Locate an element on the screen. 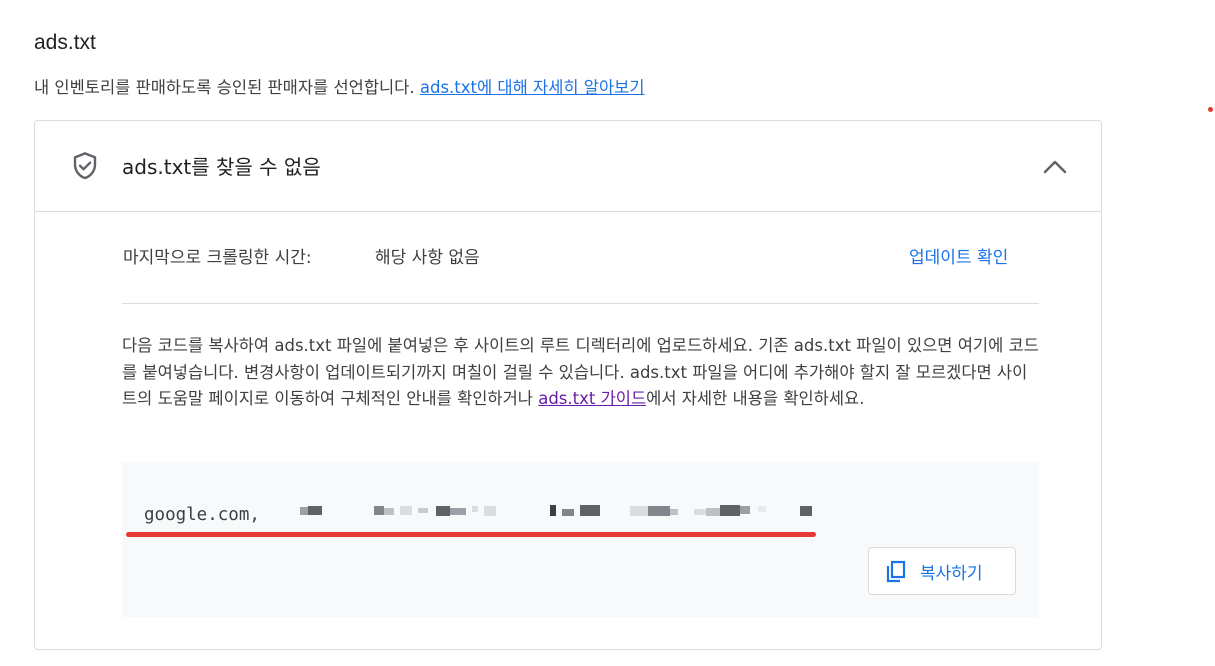  divider is located at coordinates (580, 303).